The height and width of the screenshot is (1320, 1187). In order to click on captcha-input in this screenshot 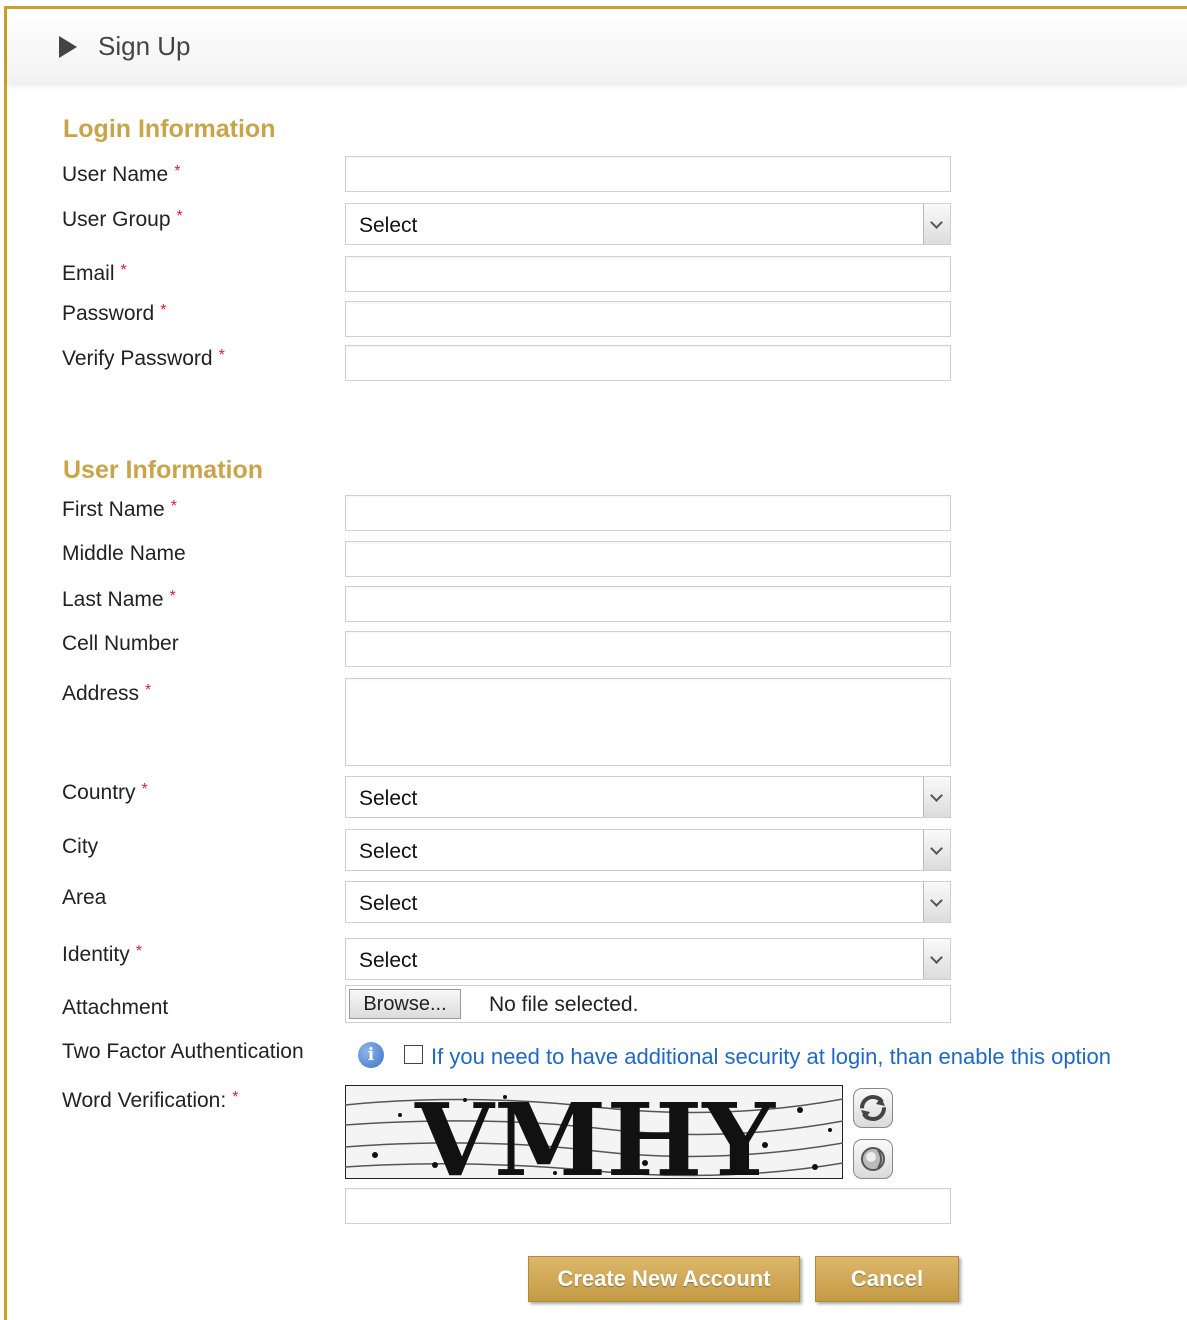, I will do `click(648, 1206)`.